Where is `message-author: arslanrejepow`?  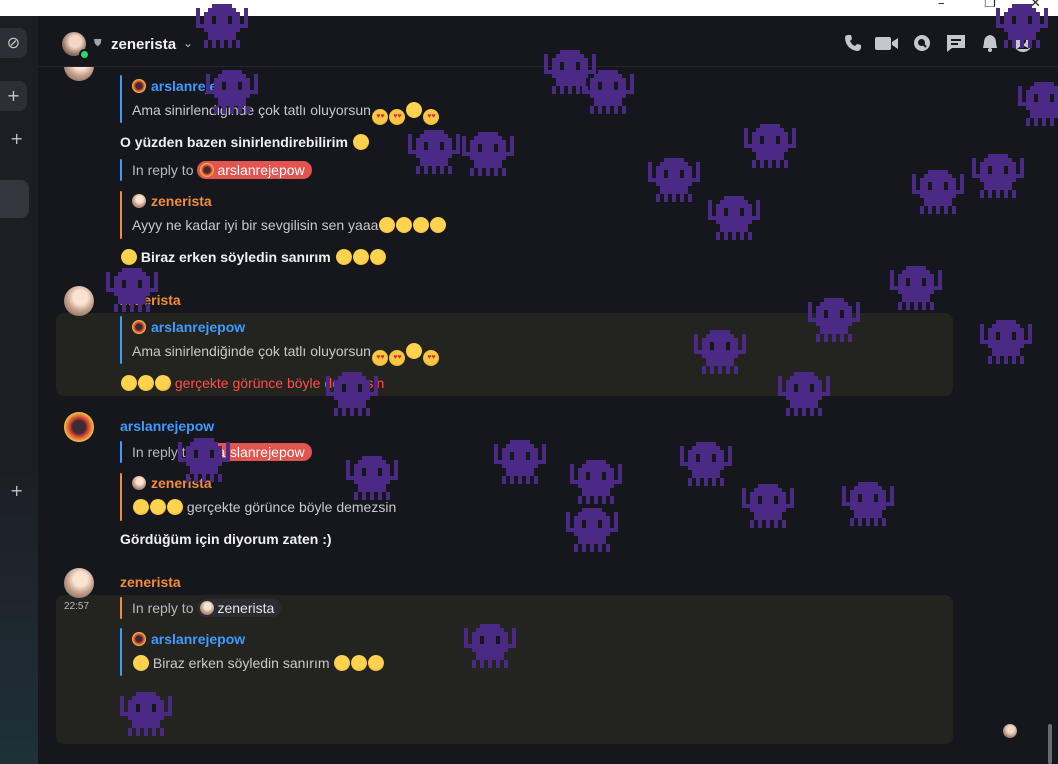
message-author: arslanrejepow is located at coordinates (167, 426).